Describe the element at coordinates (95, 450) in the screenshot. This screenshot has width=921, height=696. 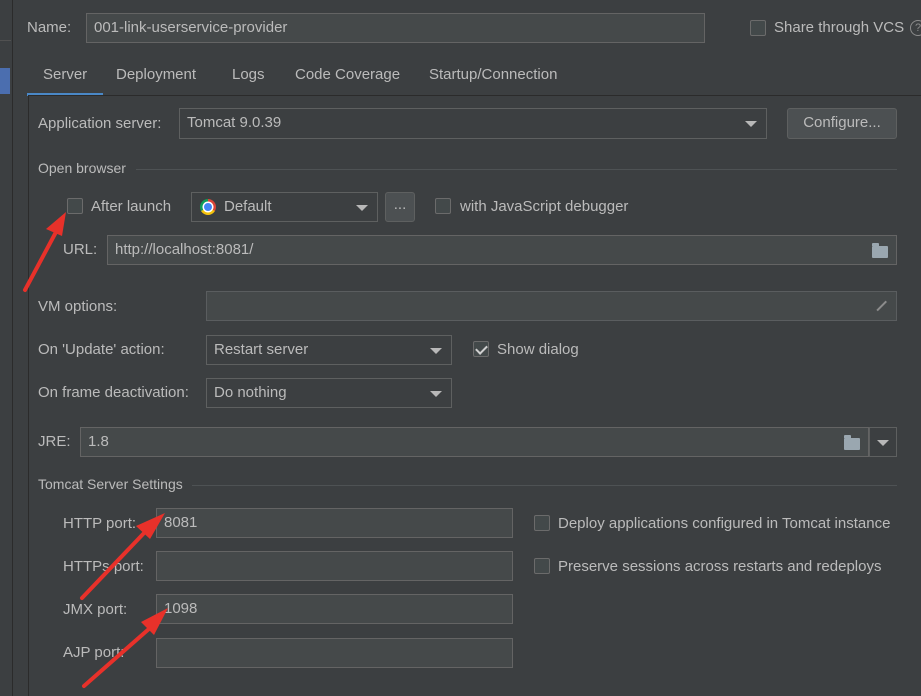
I see `annotation-overlay` at that location.